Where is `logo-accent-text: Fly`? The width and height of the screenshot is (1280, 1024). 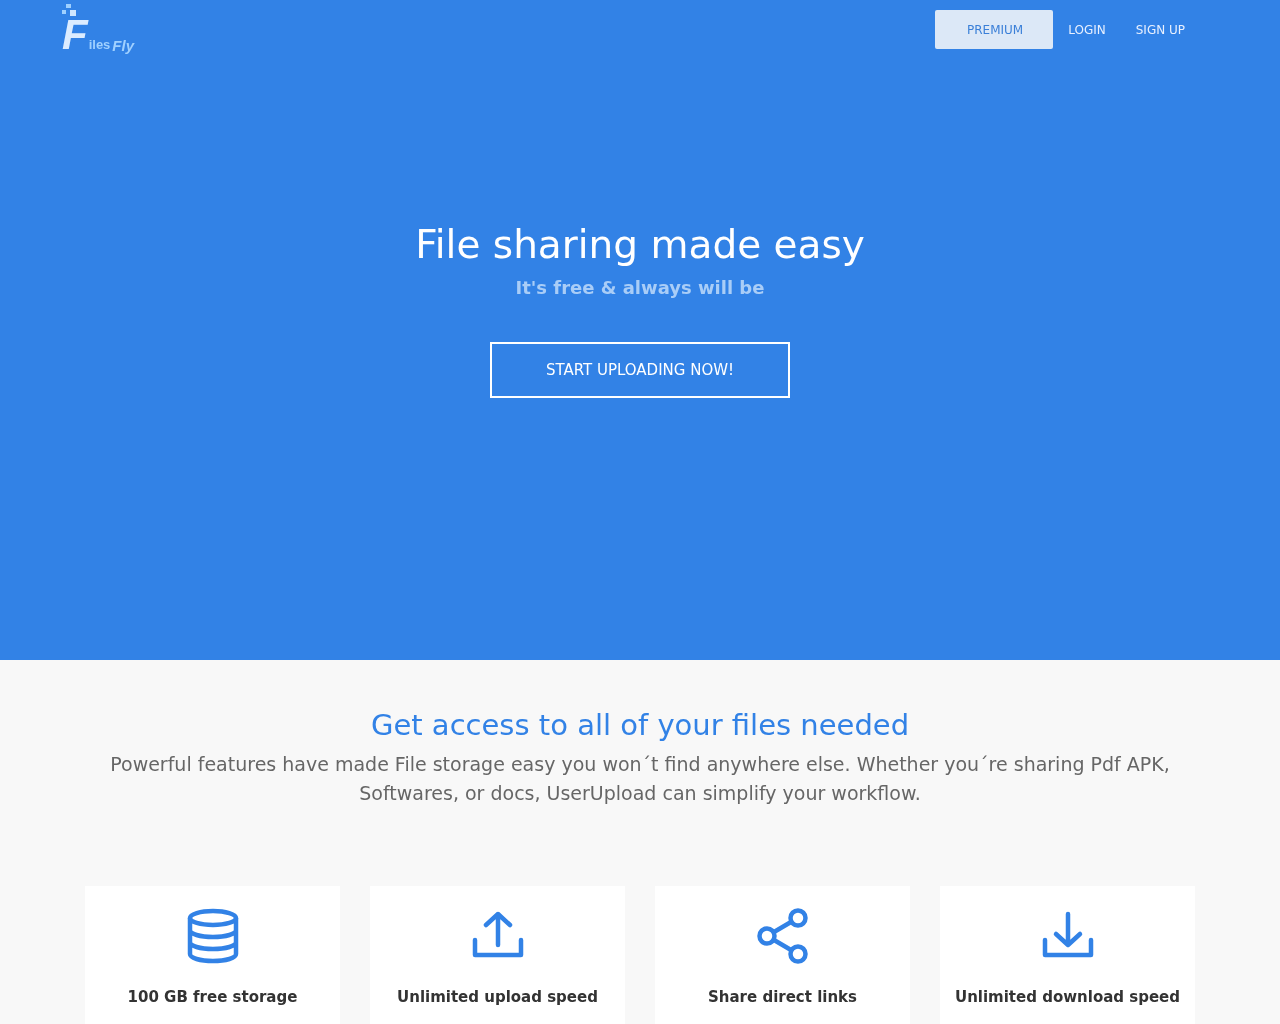 logo-accent-text: Fly is located at coordinates (123, 45).